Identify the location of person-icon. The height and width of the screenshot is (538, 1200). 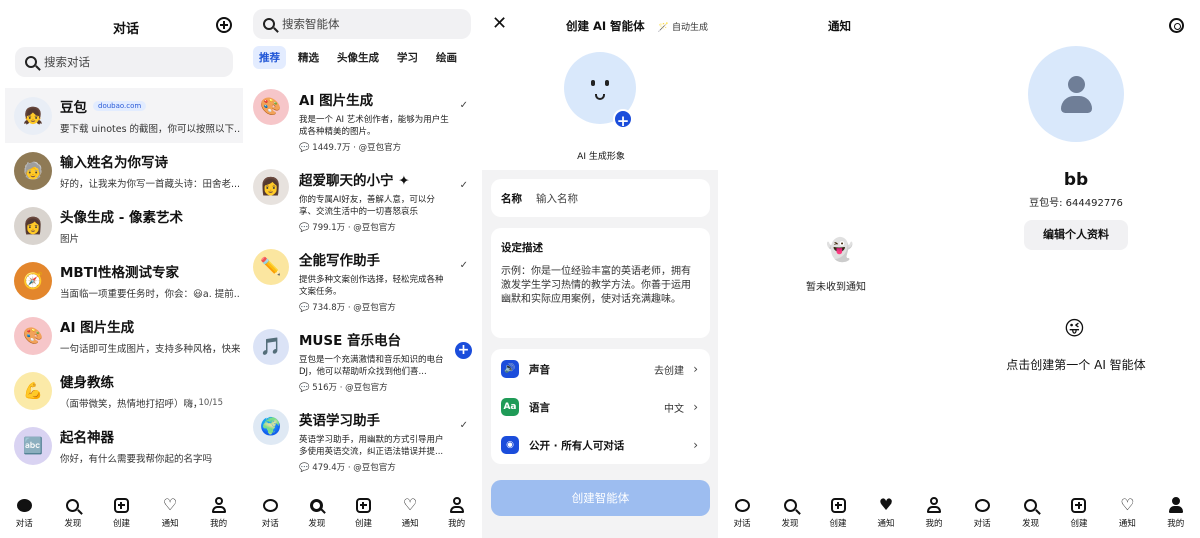
(218, 505).